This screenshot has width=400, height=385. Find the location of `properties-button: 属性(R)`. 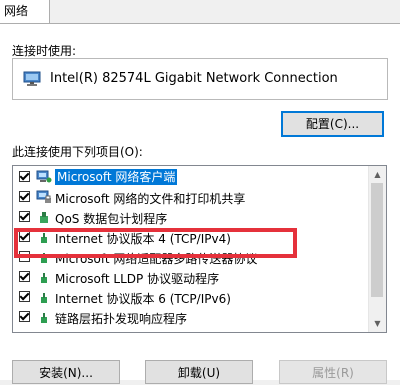

properties-button: 属性(R) is located at coordinates (333, 372).